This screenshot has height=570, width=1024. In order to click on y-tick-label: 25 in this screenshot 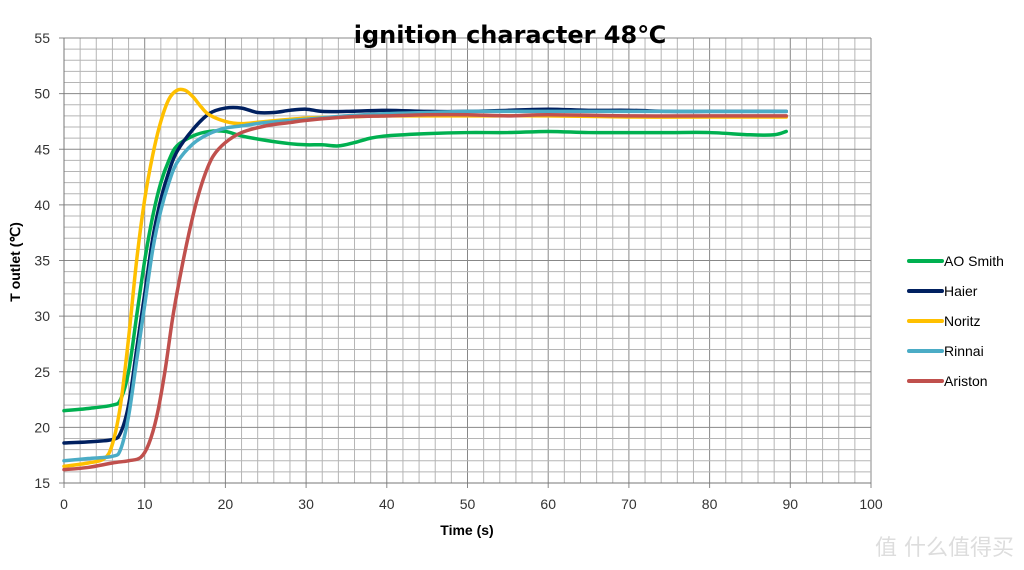, I will do `click(42, 372)`.